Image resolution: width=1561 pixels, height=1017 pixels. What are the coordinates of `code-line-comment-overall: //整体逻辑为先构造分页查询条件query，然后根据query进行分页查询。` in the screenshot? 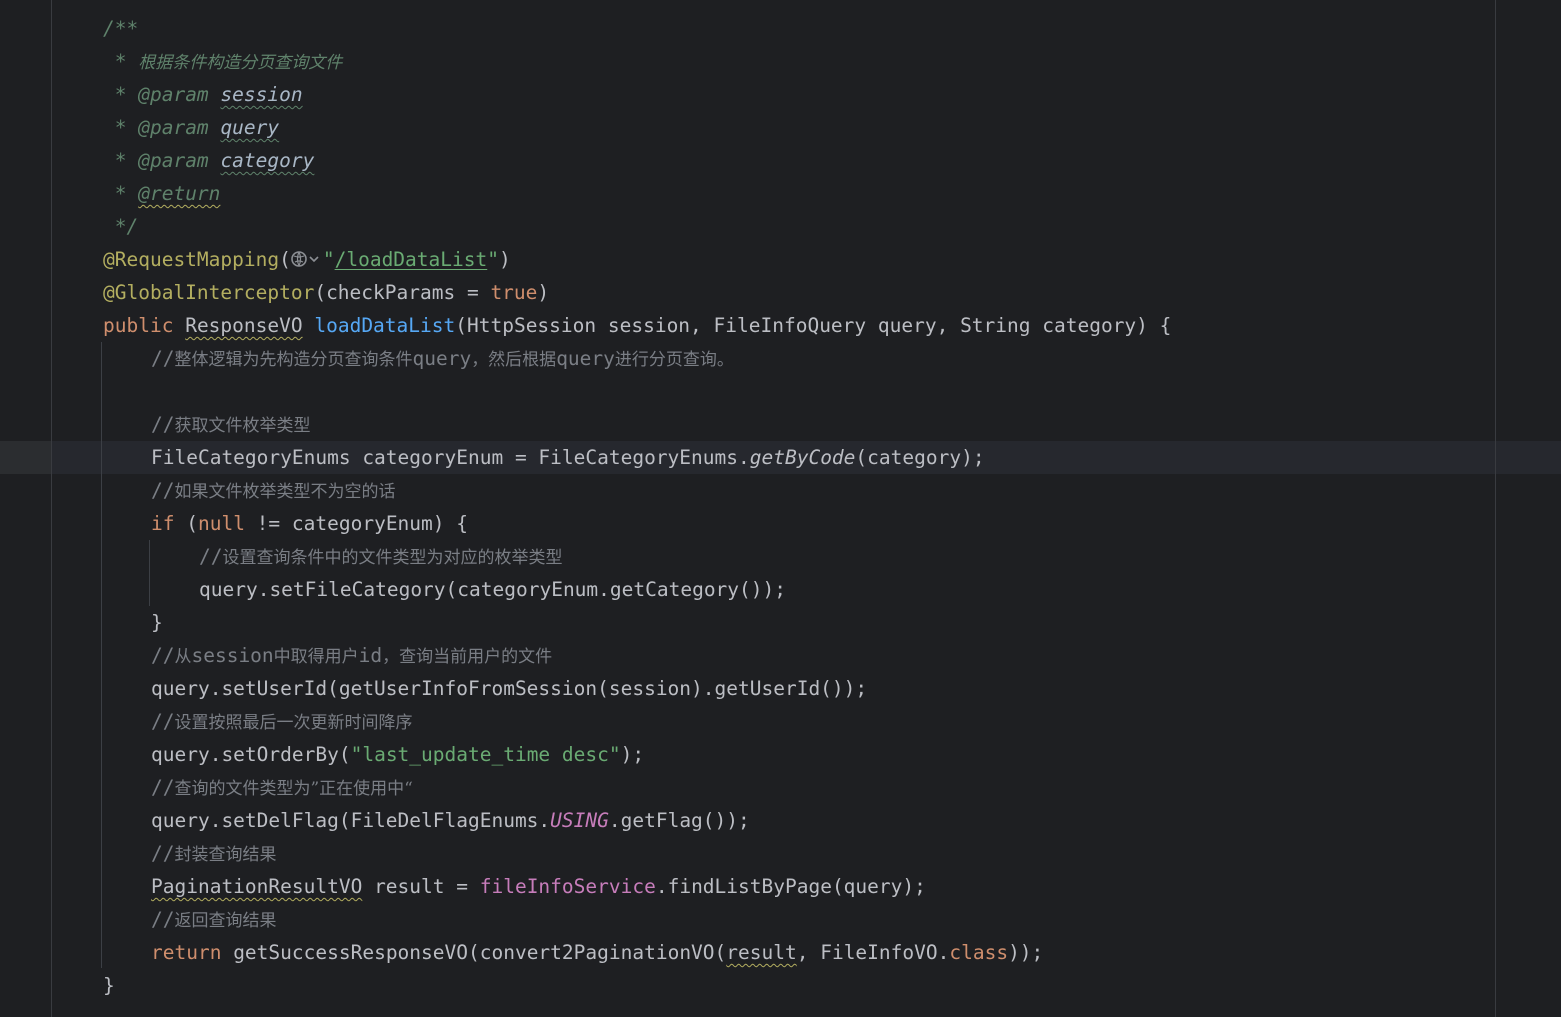 It's located at (442, 358).